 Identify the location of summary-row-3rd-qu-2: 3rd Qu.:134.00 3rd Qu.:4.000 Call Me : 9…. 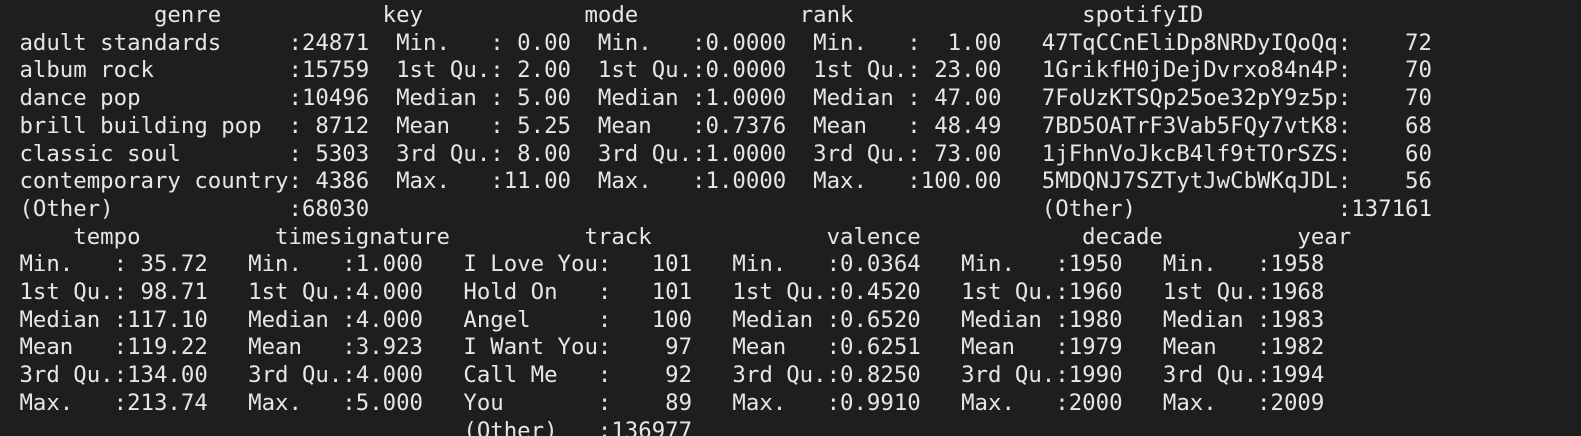
(679, 375).